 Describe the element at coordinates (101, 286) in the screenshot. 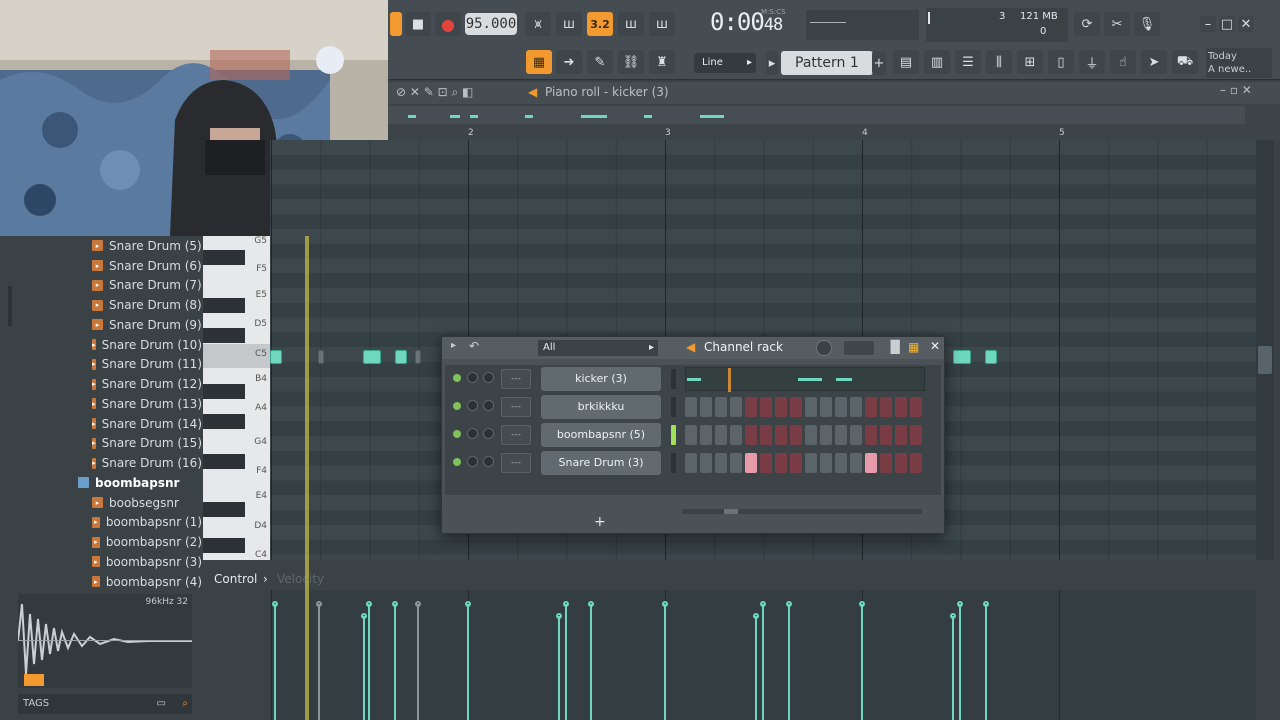

I see `browser-file: ▸ Snare Drum (7)` at that location.